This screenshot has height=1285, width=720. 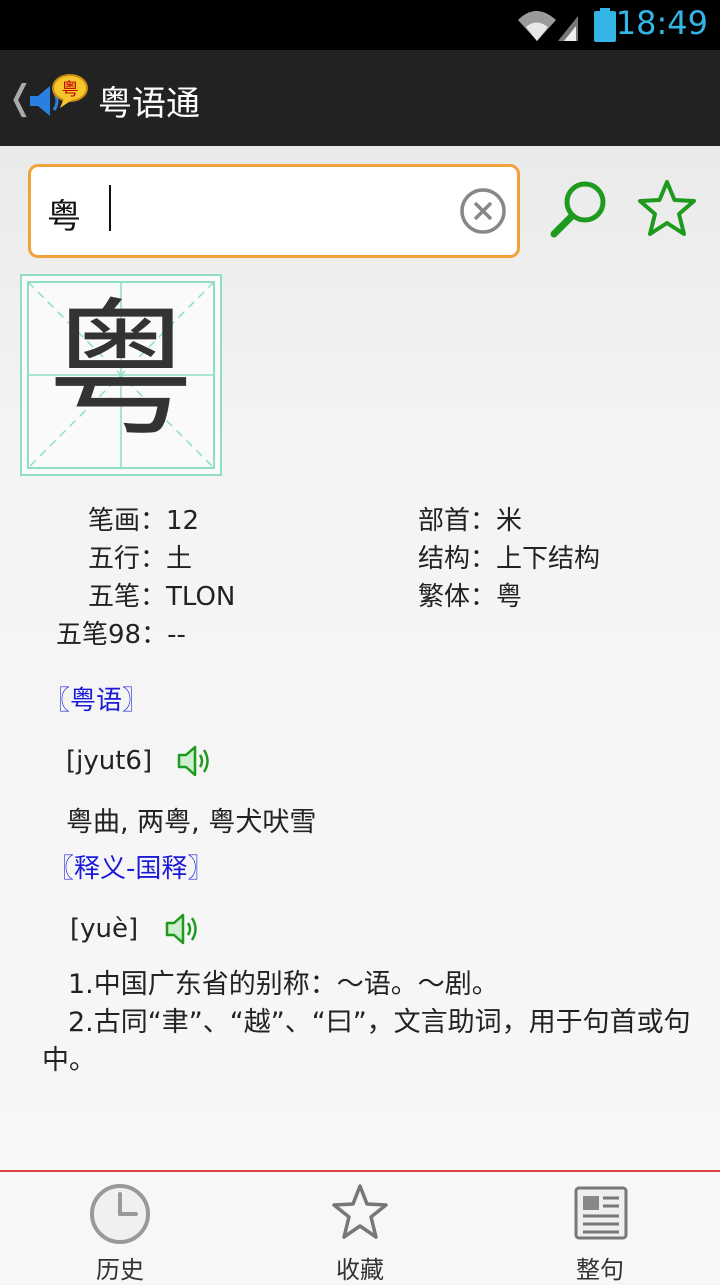 I want to click on element-value: 土, so click(x=179, y=559).